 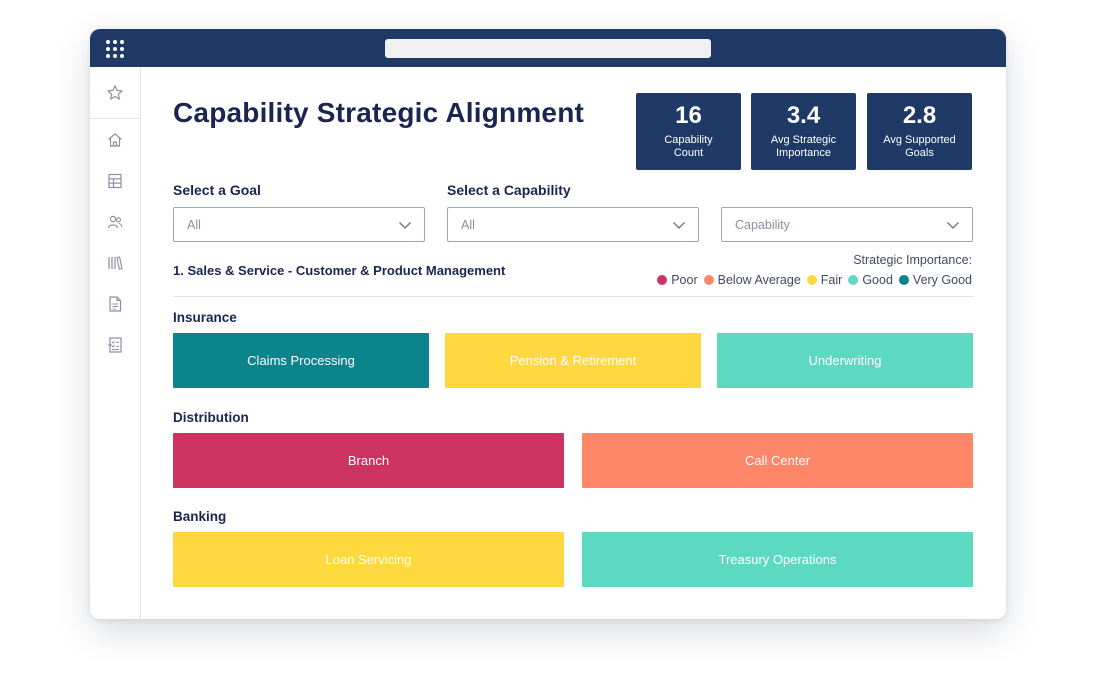 I want to click on kpi-avg-supported-goals: 2.8 Avg Supported Goals, so click(x=919, y=131).